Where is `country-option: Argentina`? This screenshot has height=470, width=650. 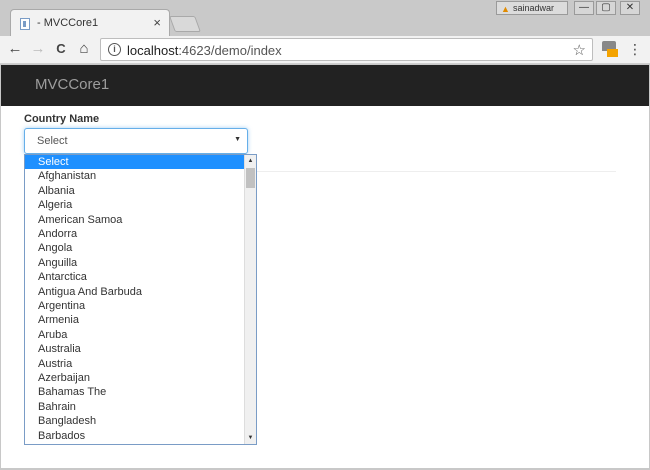 country-option: Argentina is located at coordinates (134, 306).